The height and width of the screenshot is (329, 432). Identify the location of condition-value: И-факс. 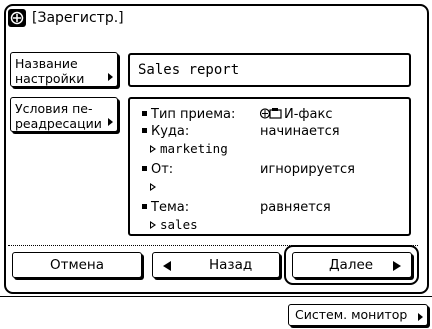
(308, 114).